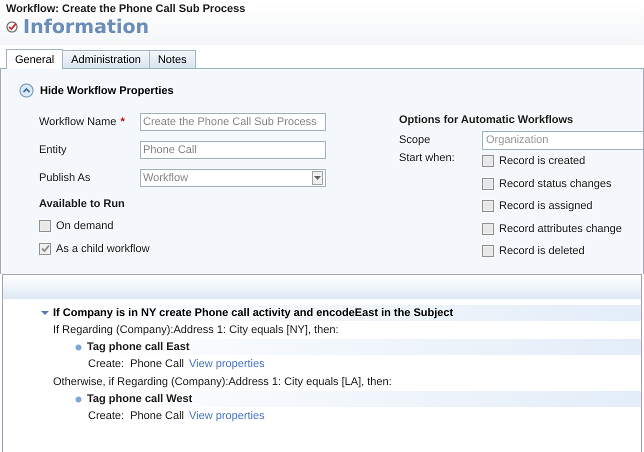 The width and height of the screenshot is (644, 452). I want to click on condition-text: If Regarding (Company):Address 1: City equals [NY], then:, so click(196, 330).